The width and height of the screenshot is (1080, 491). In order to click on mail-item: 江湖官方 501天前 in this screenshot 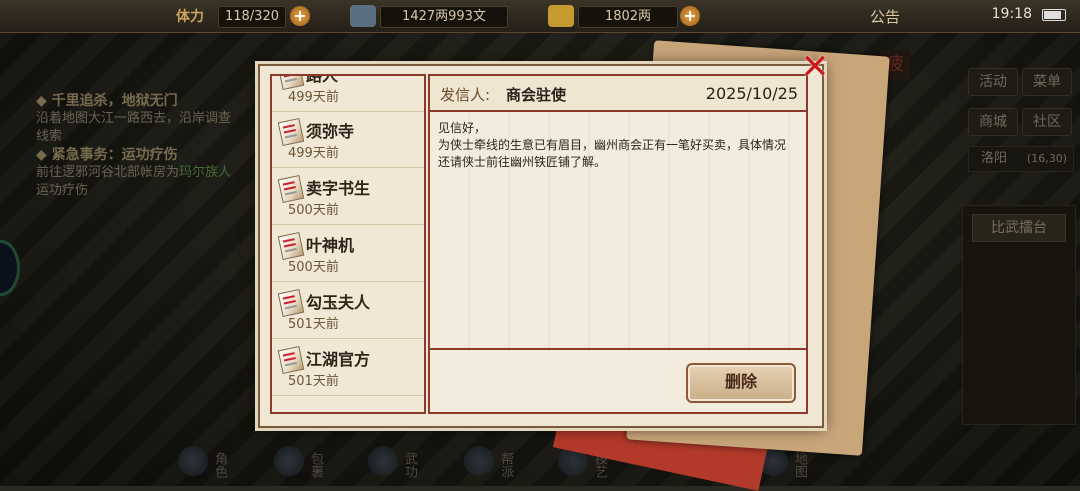, I will do `click(348, 368)`.